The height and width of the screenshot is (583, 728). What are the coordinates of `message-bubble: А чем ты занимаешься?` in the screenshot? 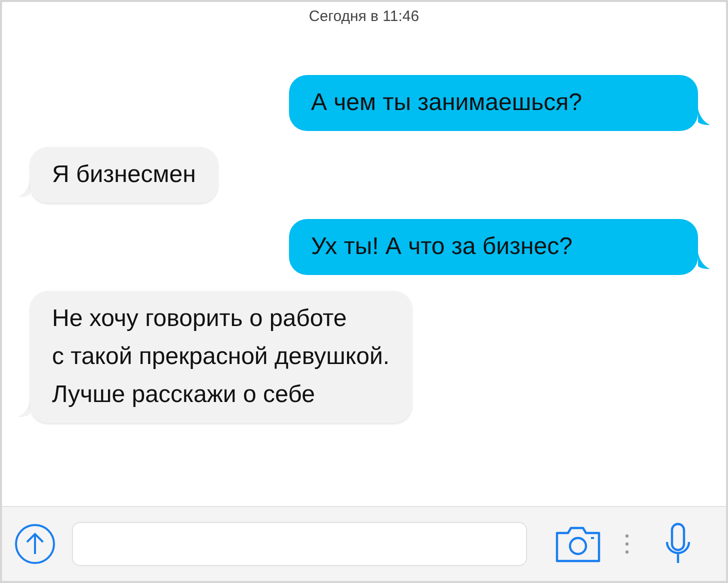 It's located at (493, 103).